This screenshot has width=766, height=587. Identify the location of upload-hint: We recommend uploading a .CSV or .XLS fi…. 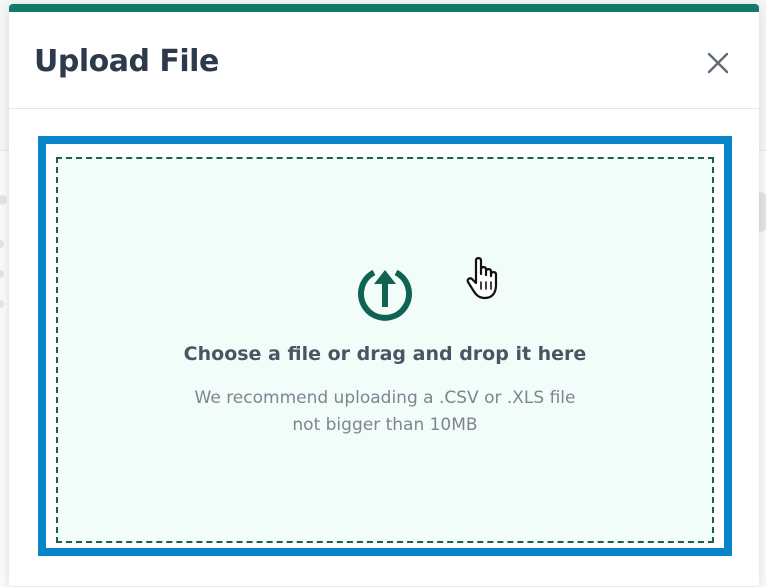
(385, 412).